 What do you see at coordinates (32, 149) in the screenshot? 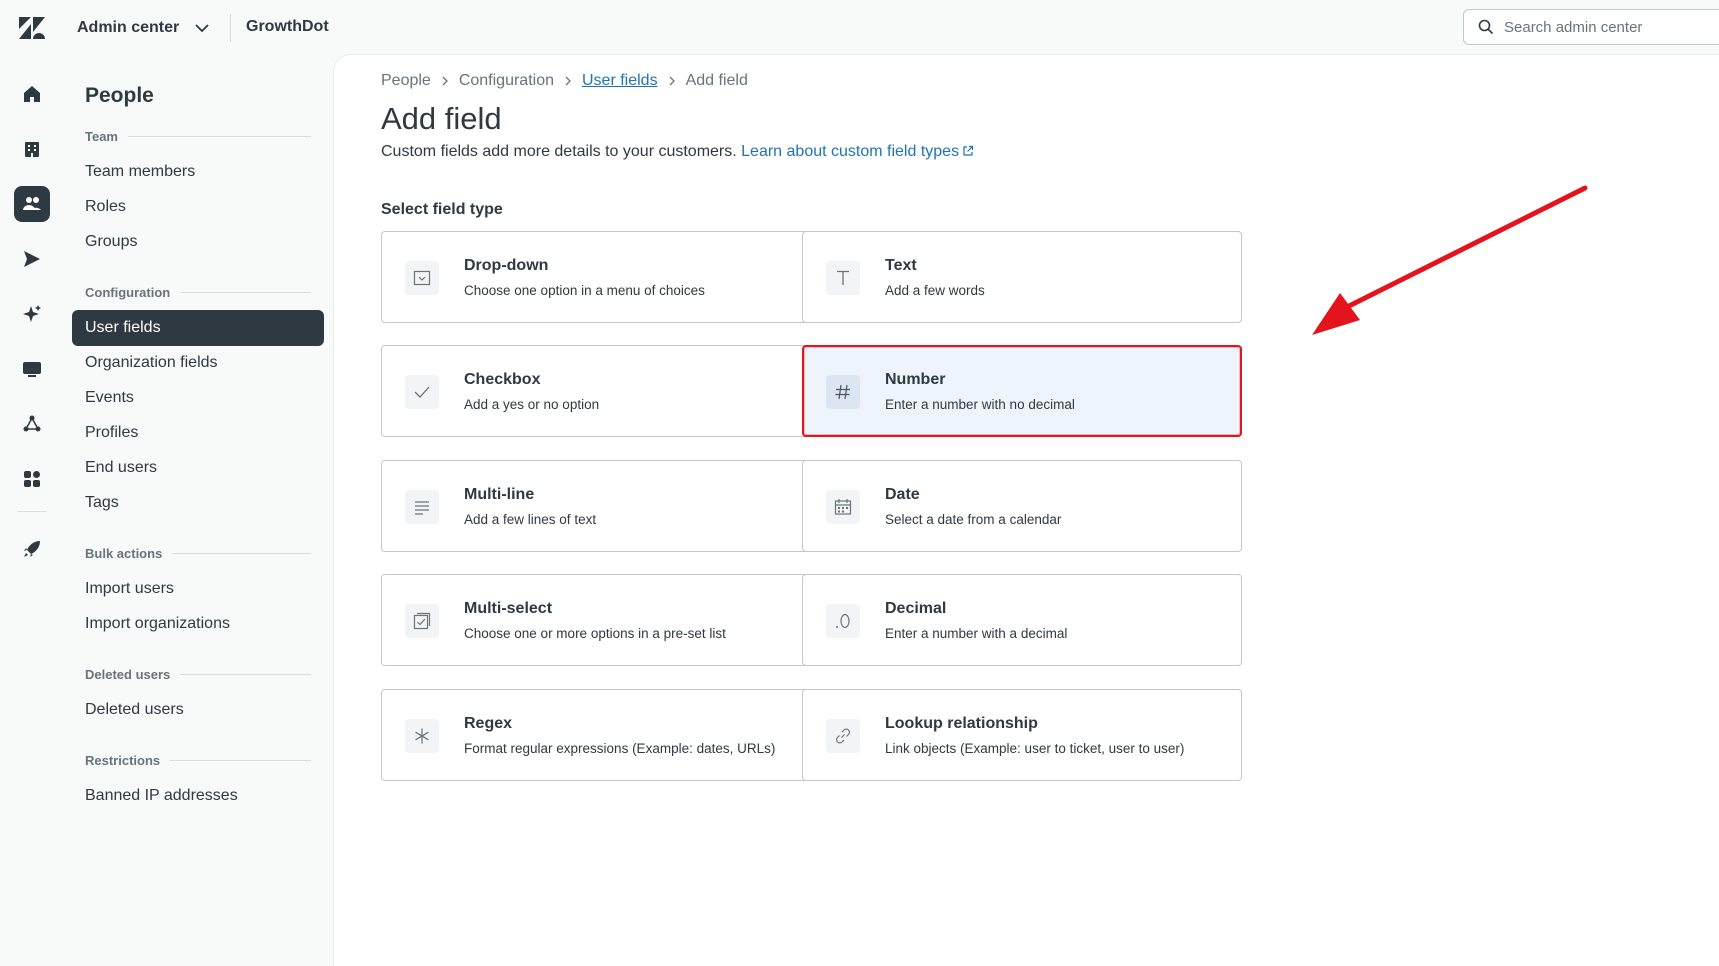
I see `rail-account` at bounding box center [32, 149].